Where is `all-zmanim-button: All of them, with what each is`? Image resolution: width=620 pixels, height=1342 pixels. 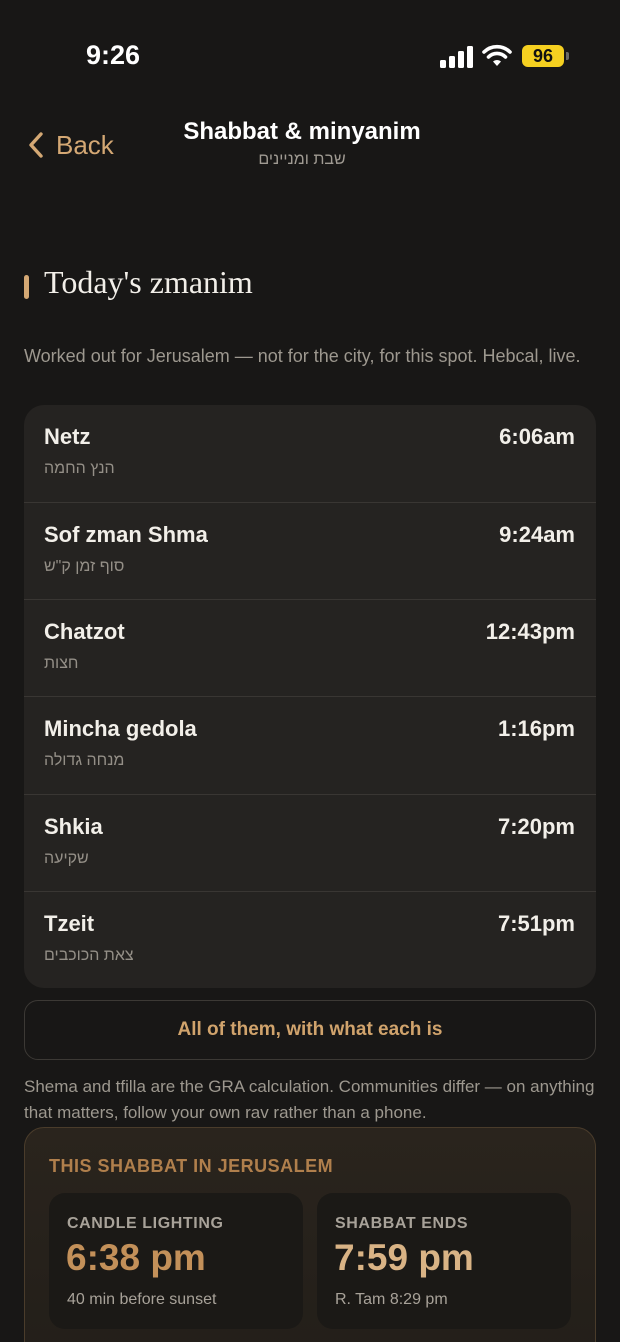
all-zmanim-button: All of them, with what each is is located at coordinates (310, 1030).